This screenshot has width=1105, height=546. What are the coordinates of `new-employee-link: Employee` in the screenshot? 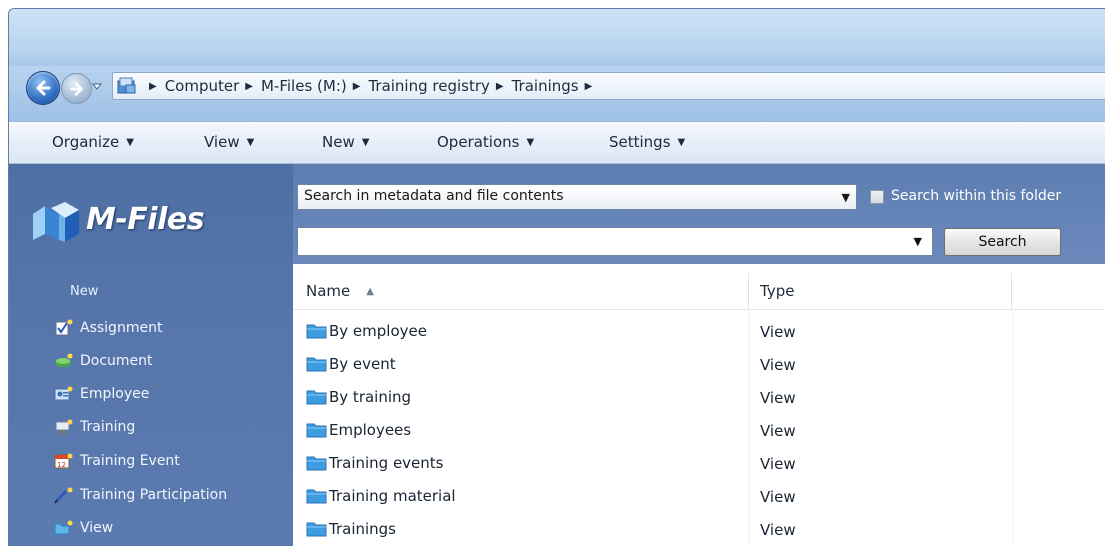 It's located at (101, 394).